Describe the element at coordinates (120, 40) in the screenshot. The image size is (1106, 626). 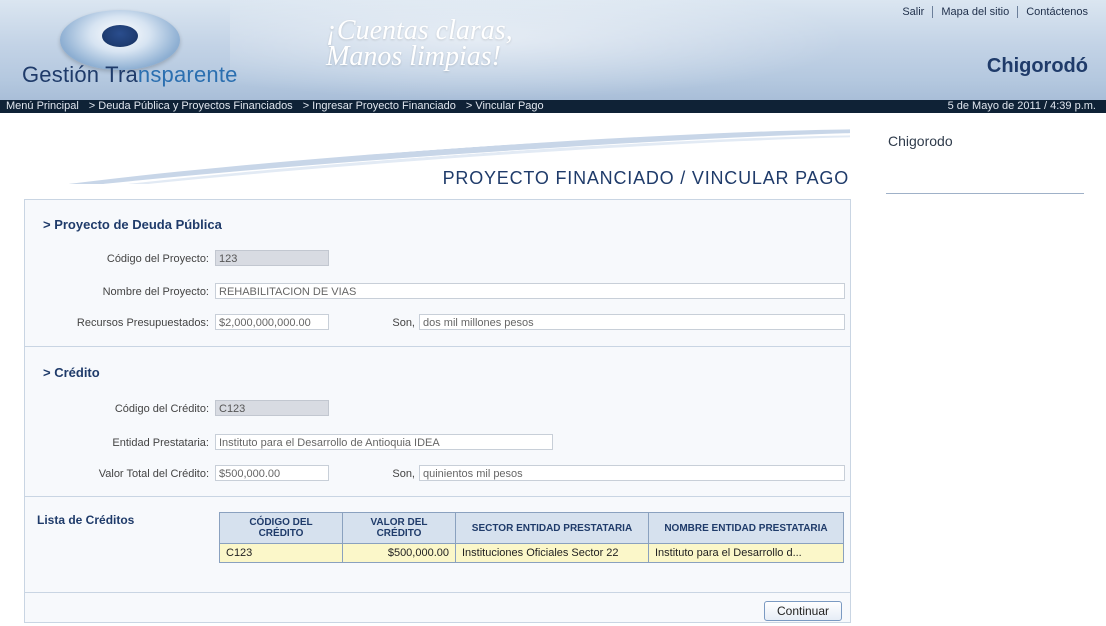
I see `logo-icon` at that location.